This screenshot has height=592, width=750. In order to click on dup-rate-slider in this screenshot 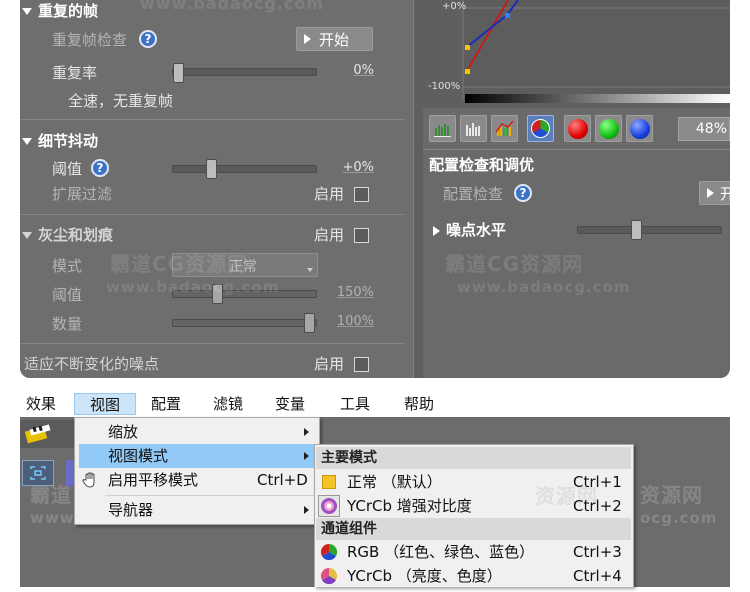, I will do `click(244, 72)`.